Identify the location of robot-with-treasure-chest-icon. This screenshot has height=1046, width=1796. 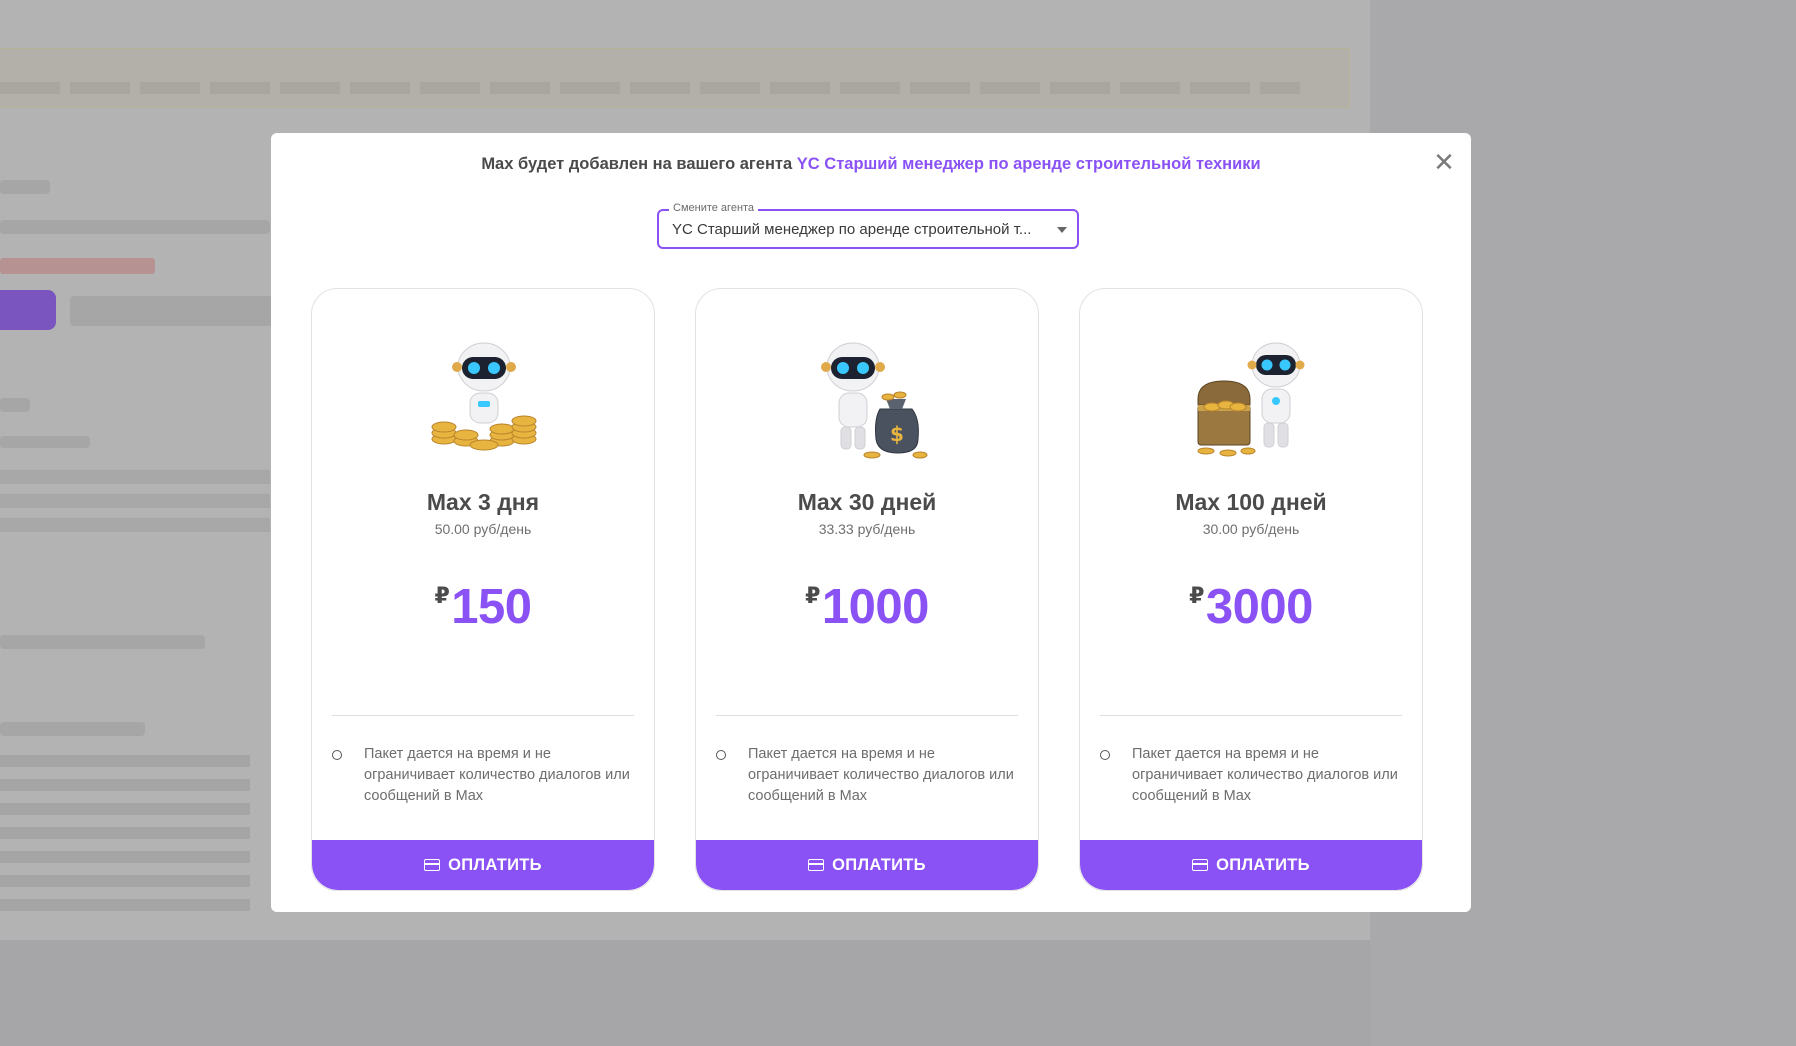
(1251, 399).